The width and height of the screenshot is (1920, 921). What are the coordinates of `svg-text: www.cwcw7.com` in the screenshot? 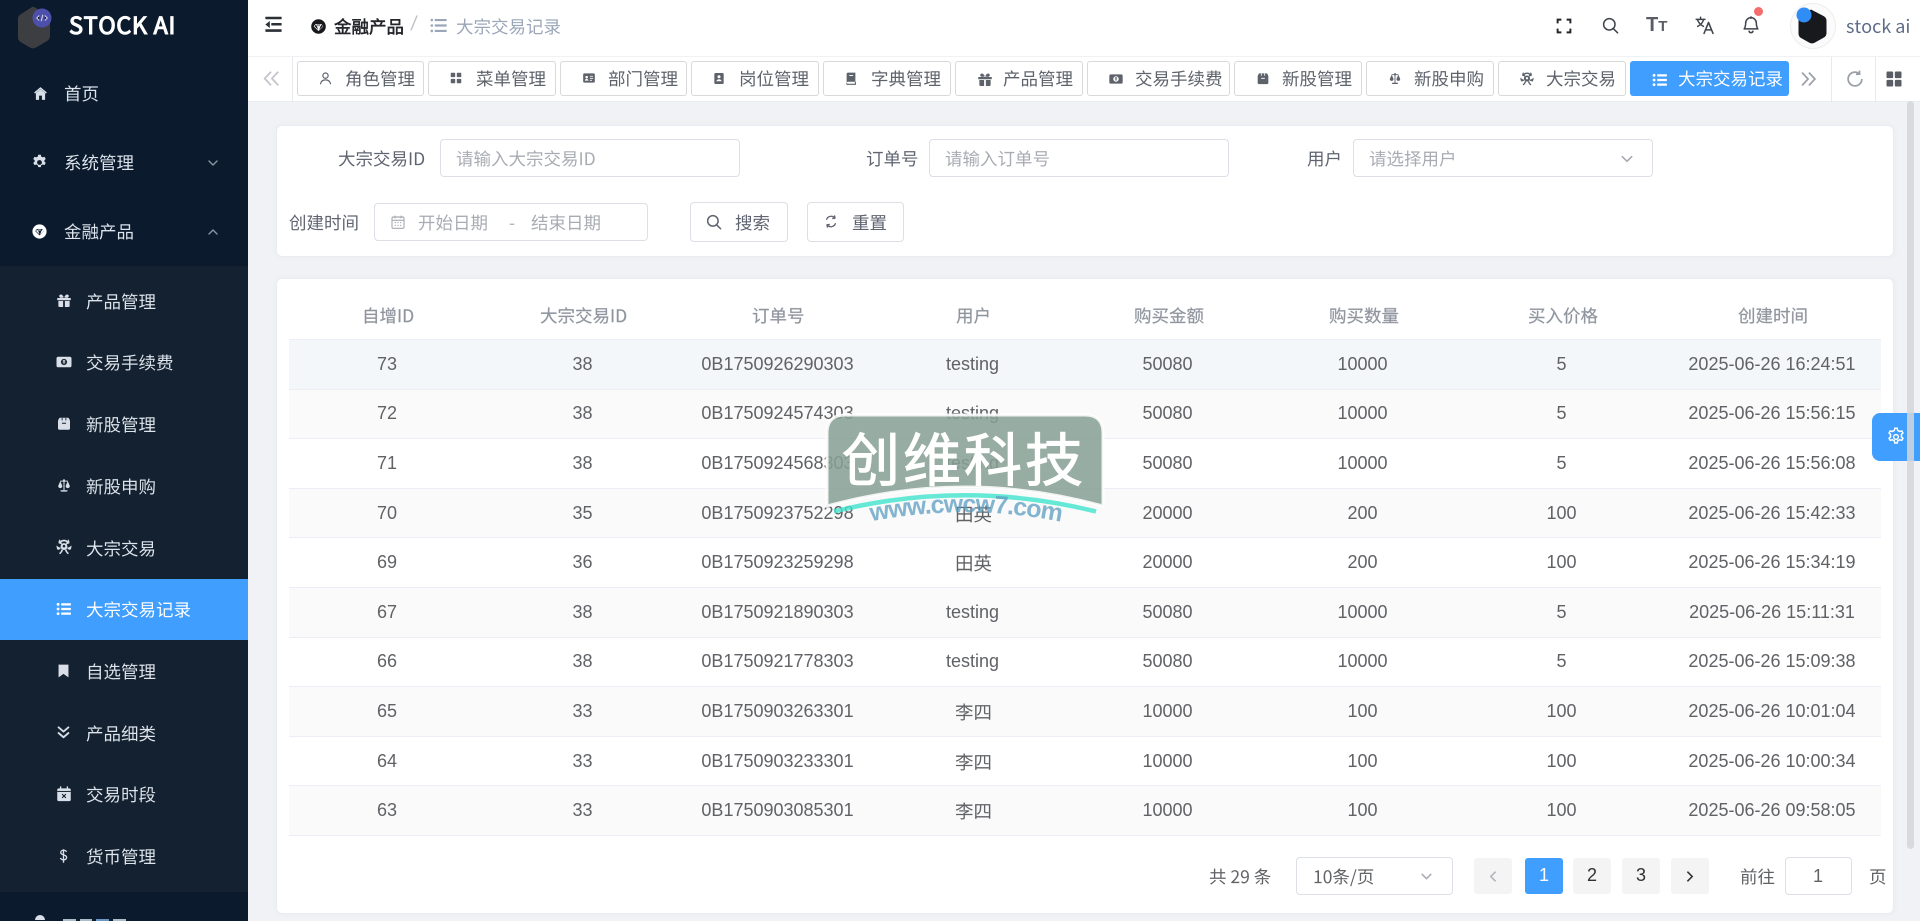 It's located at (965, 508).